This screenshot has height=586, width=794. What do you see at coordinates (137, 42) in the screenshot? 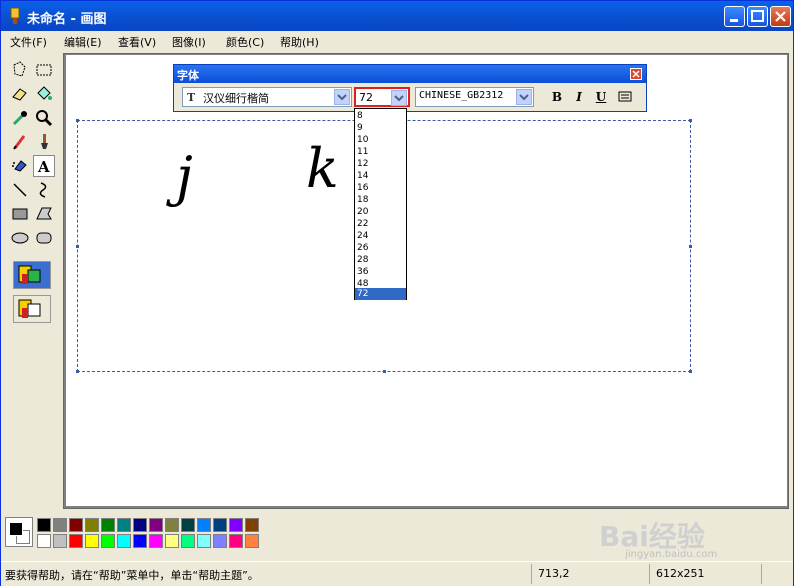
I see `menu-view: 查看(V)` at bounding box center [137, 42].